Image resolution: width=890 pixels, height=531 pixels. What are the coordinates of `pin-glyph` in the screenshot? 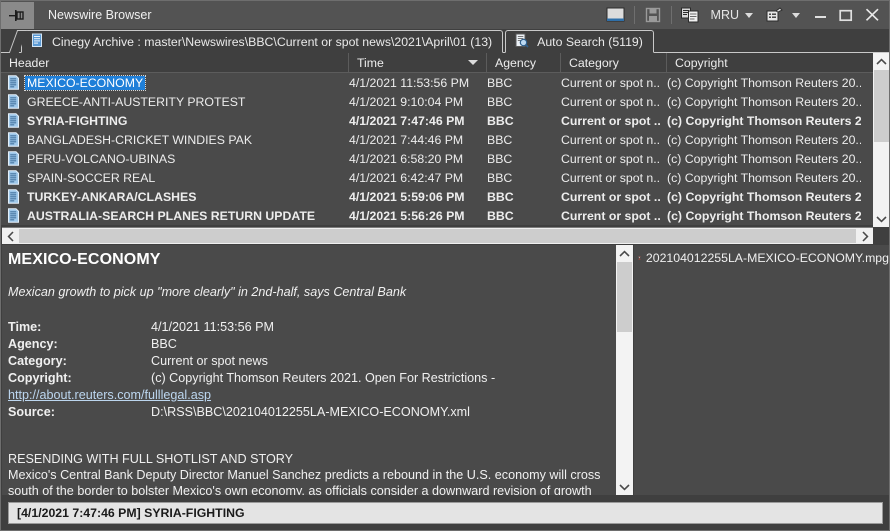 It's located at (16, 15).